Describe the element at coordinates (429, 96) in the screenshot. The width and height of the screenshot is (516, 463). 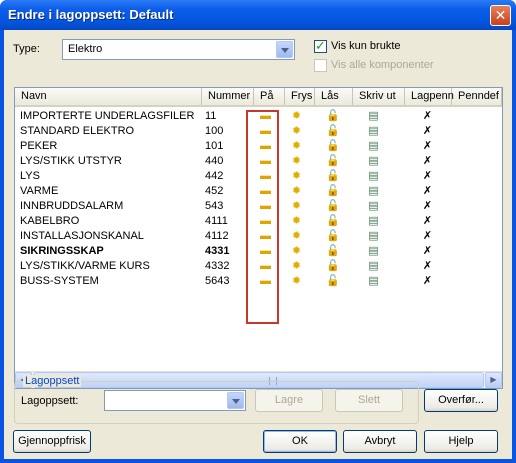
I see `col-lagpenn: Lagpenn` at that location.